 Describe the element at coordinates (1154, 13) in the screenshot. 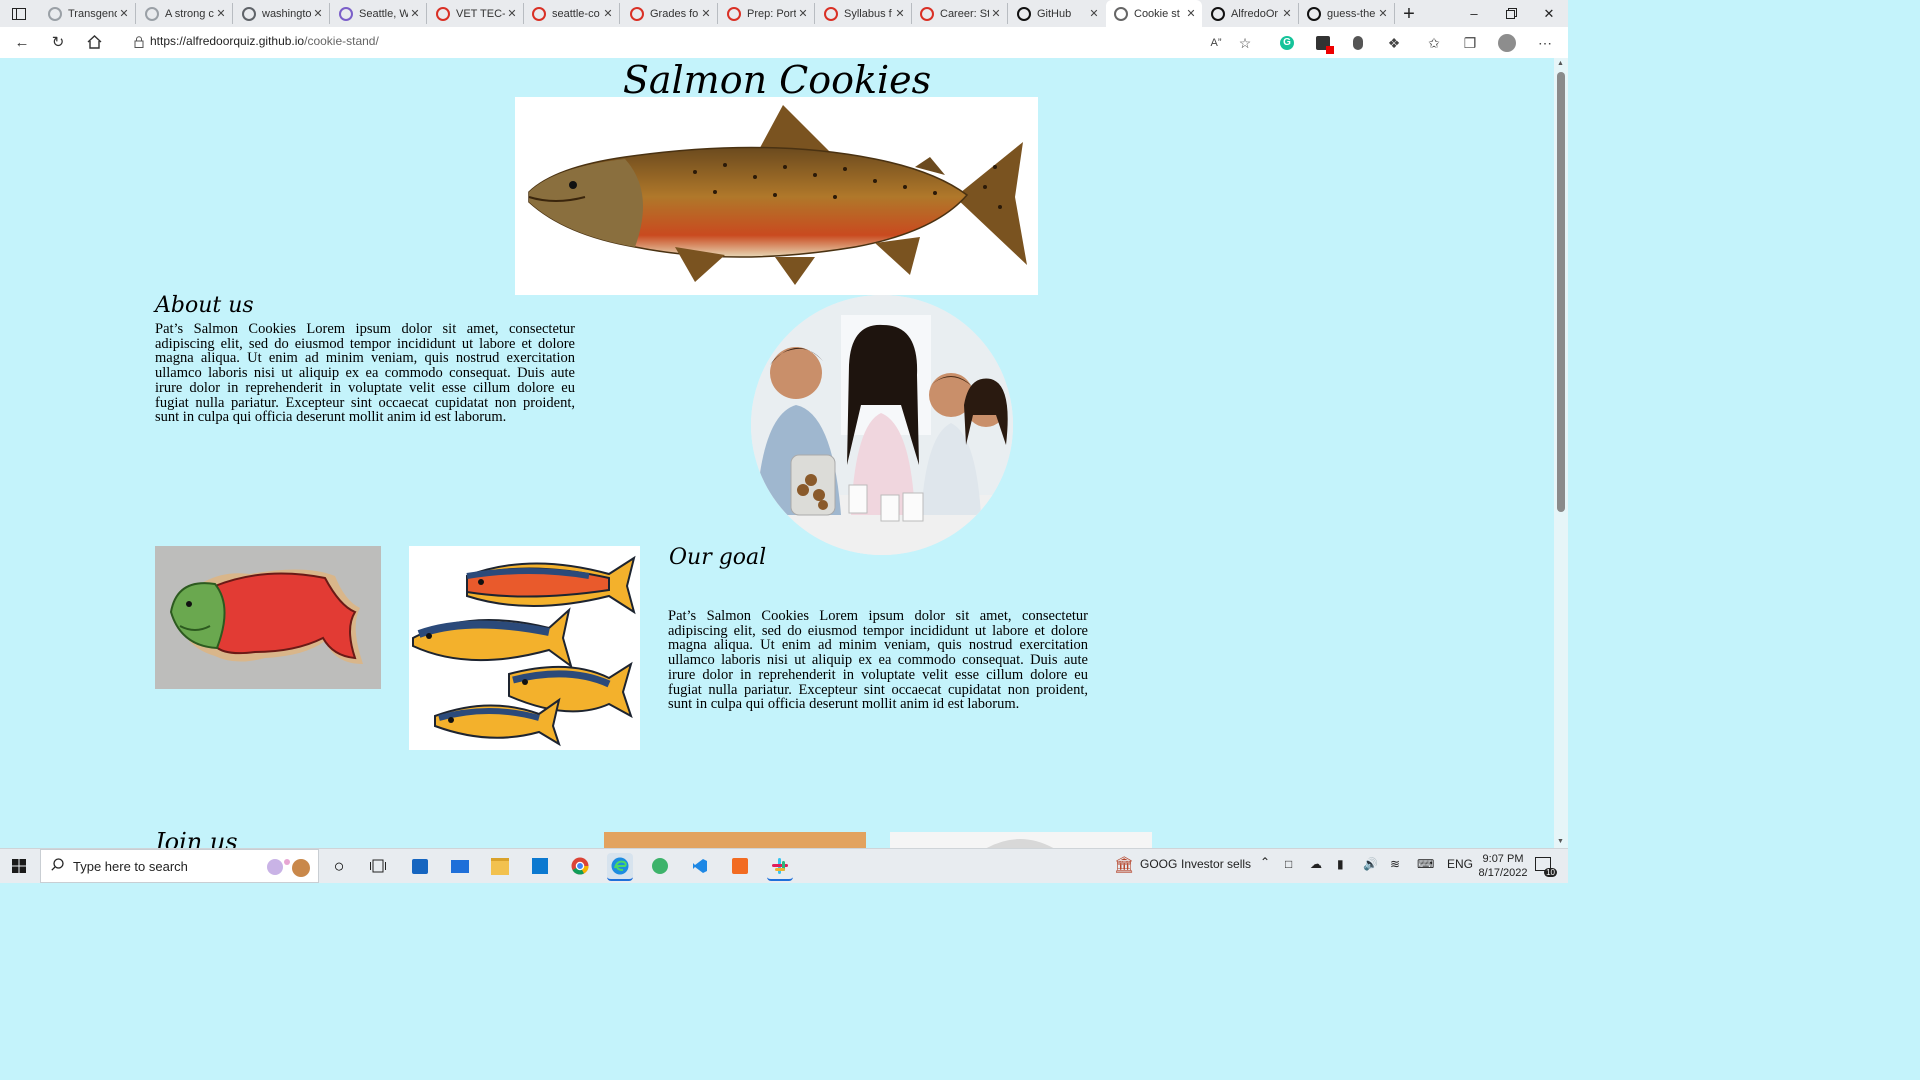

I see `browser-tab: Cookie st ✕` at that location.